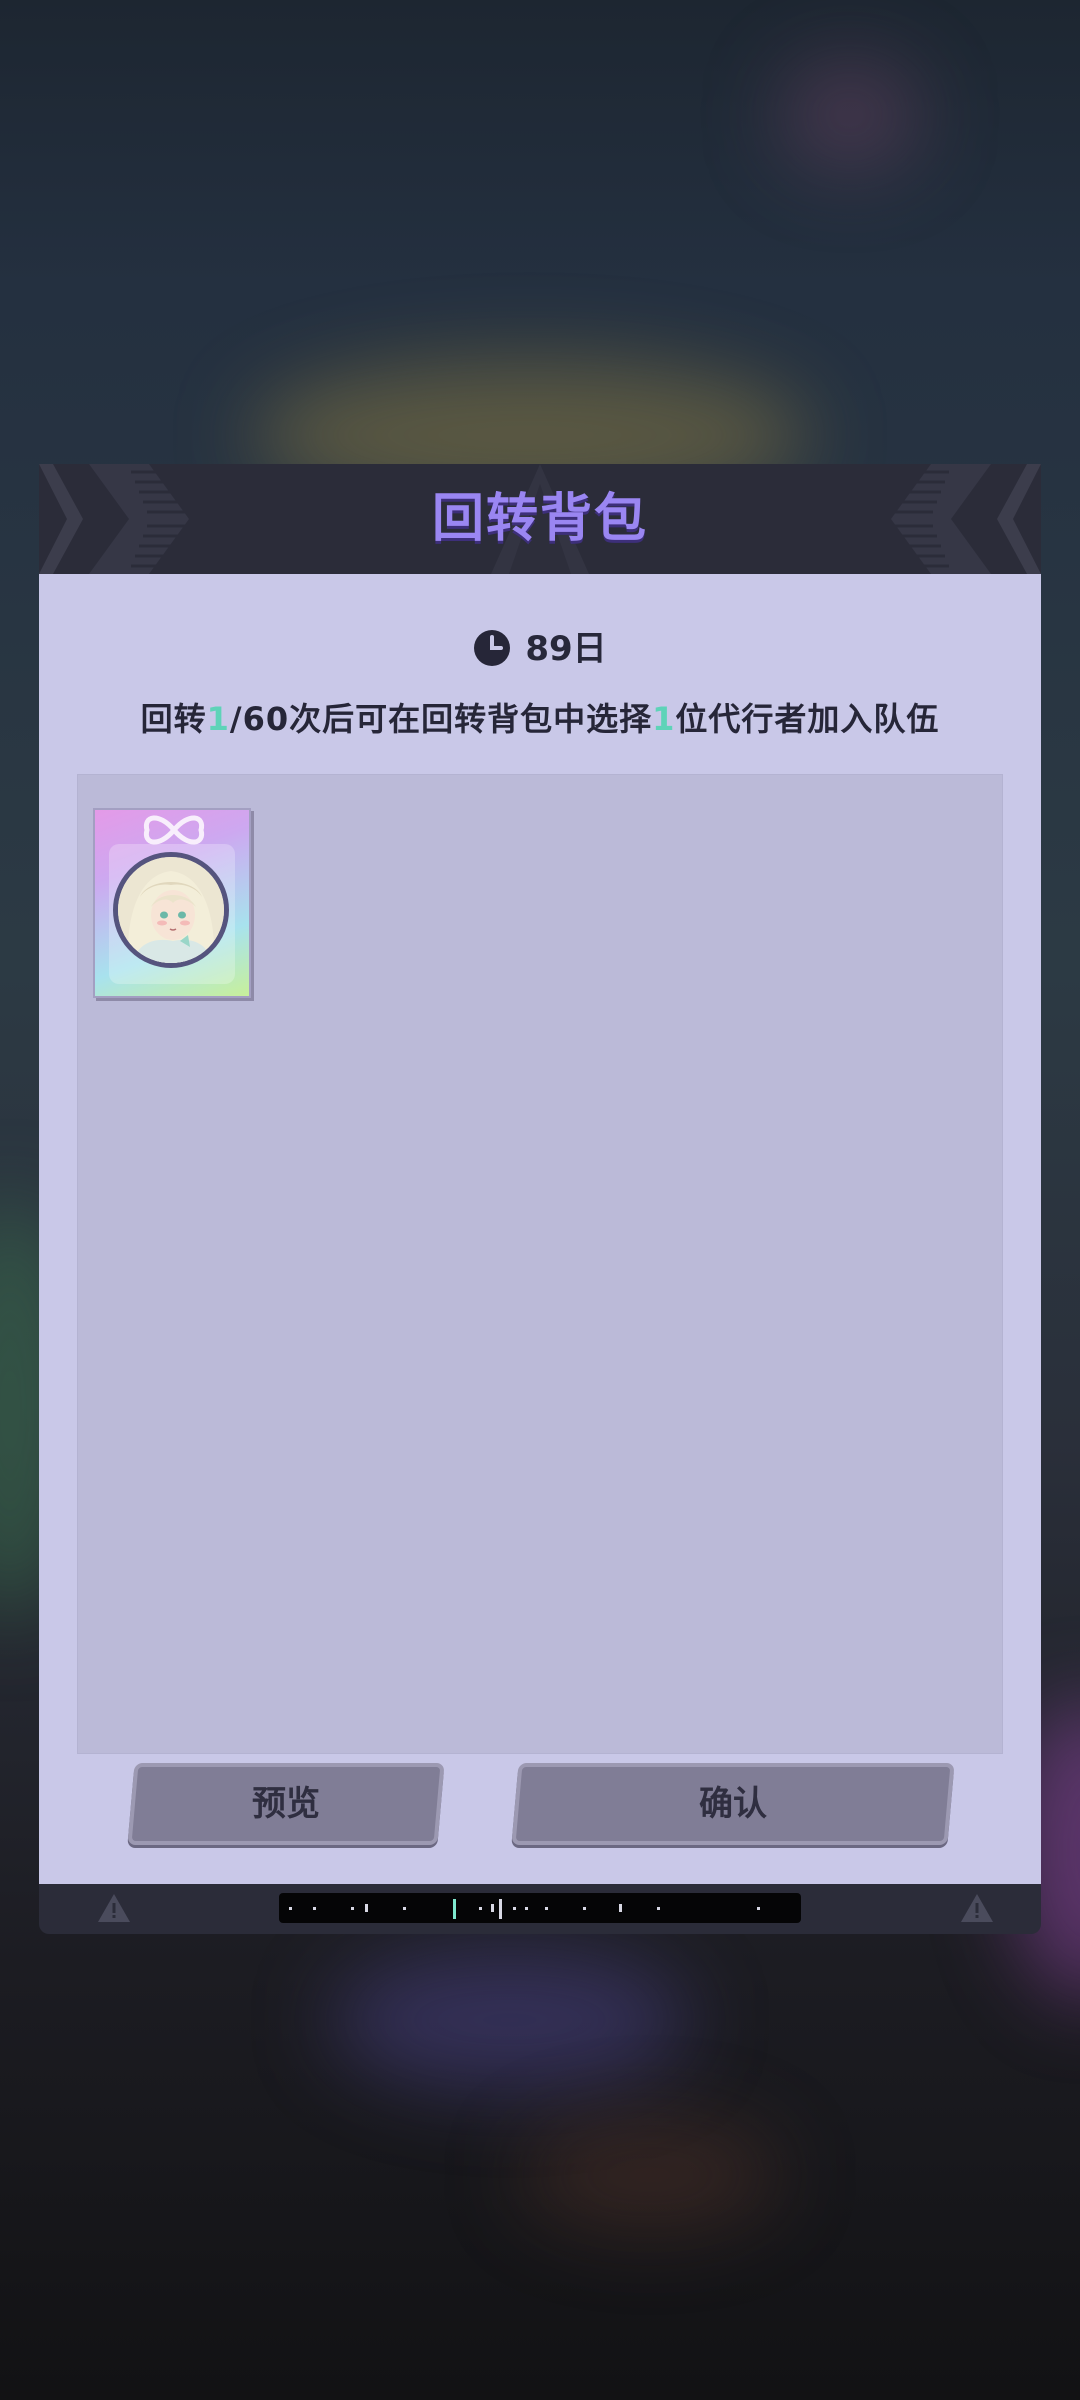 The width and height of the screenshot is (1080, 2400). I want to click on remaining-time-text: 89日, so click(566, 649).